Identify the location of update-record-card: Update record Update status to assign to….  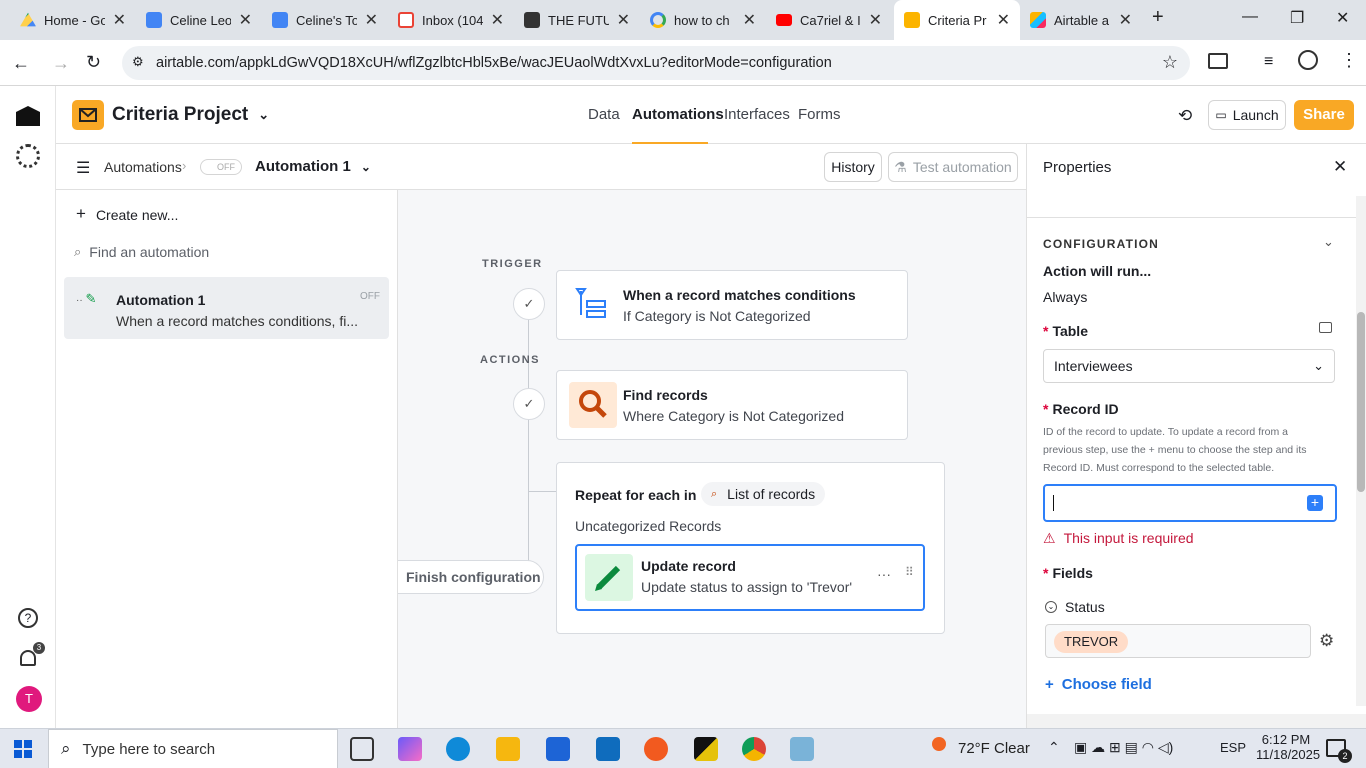
(750, 577).